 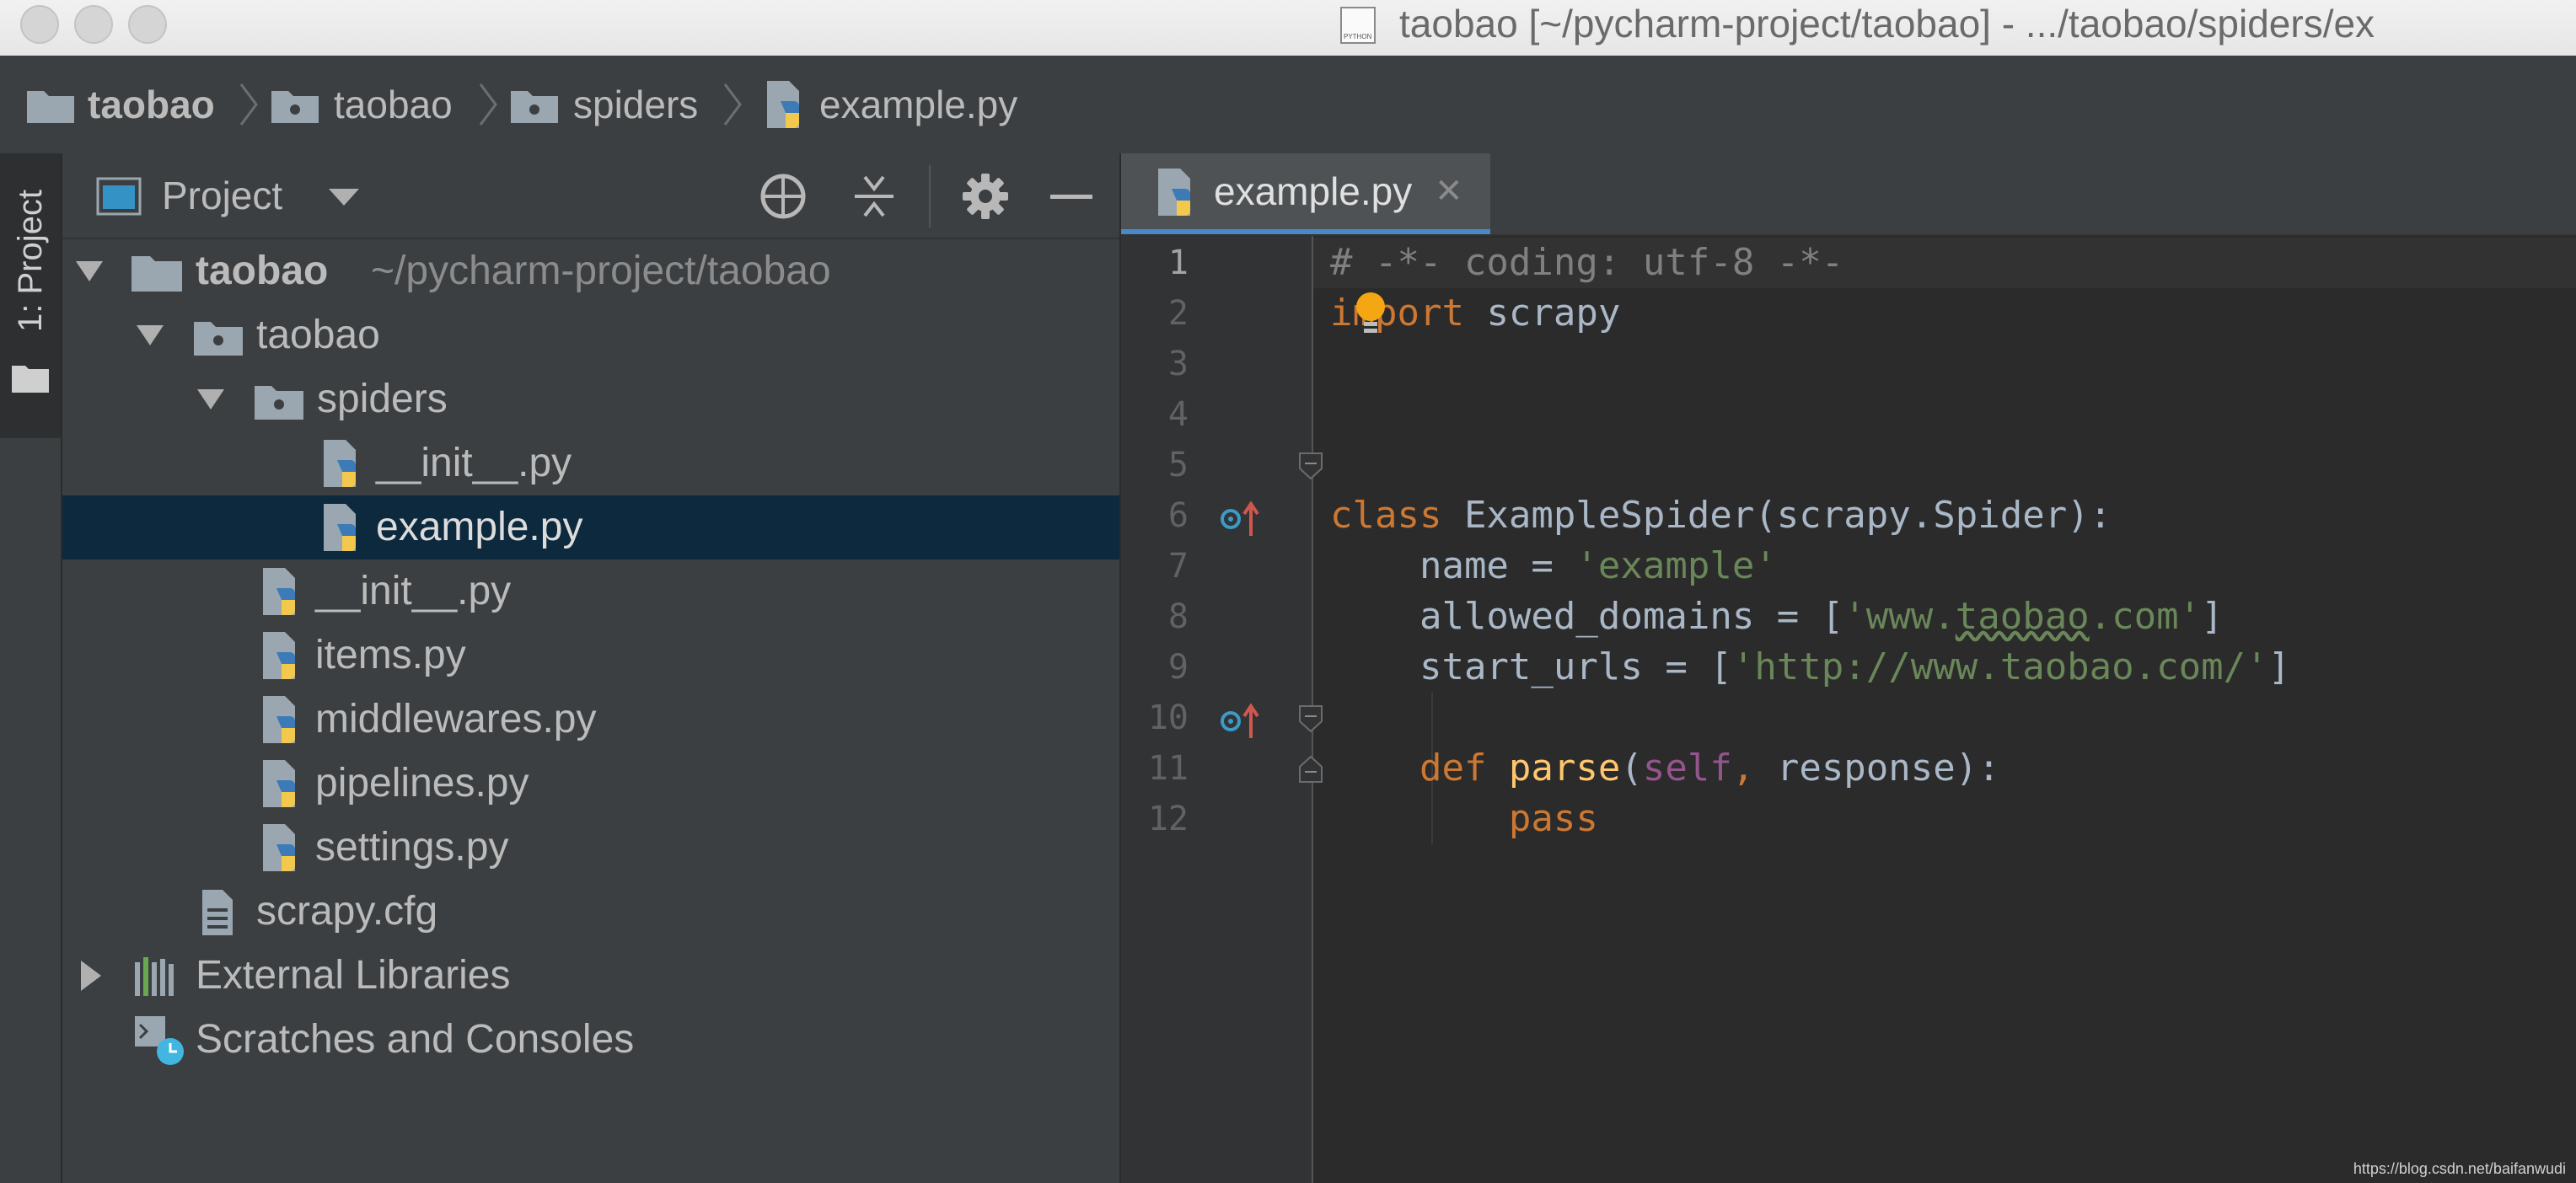 I want to click on code-line-5: class ExampleSpider(scrapy.Spider):, so click(x=1721, y=515).